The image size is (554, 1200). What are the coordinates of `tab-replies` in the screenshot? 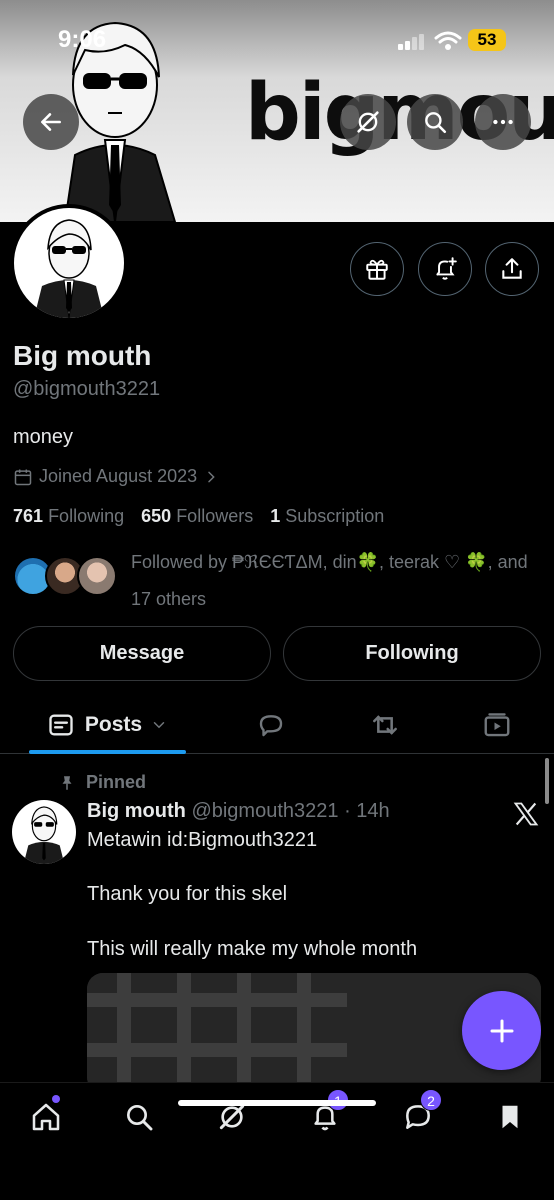 It's located at (271, 725).